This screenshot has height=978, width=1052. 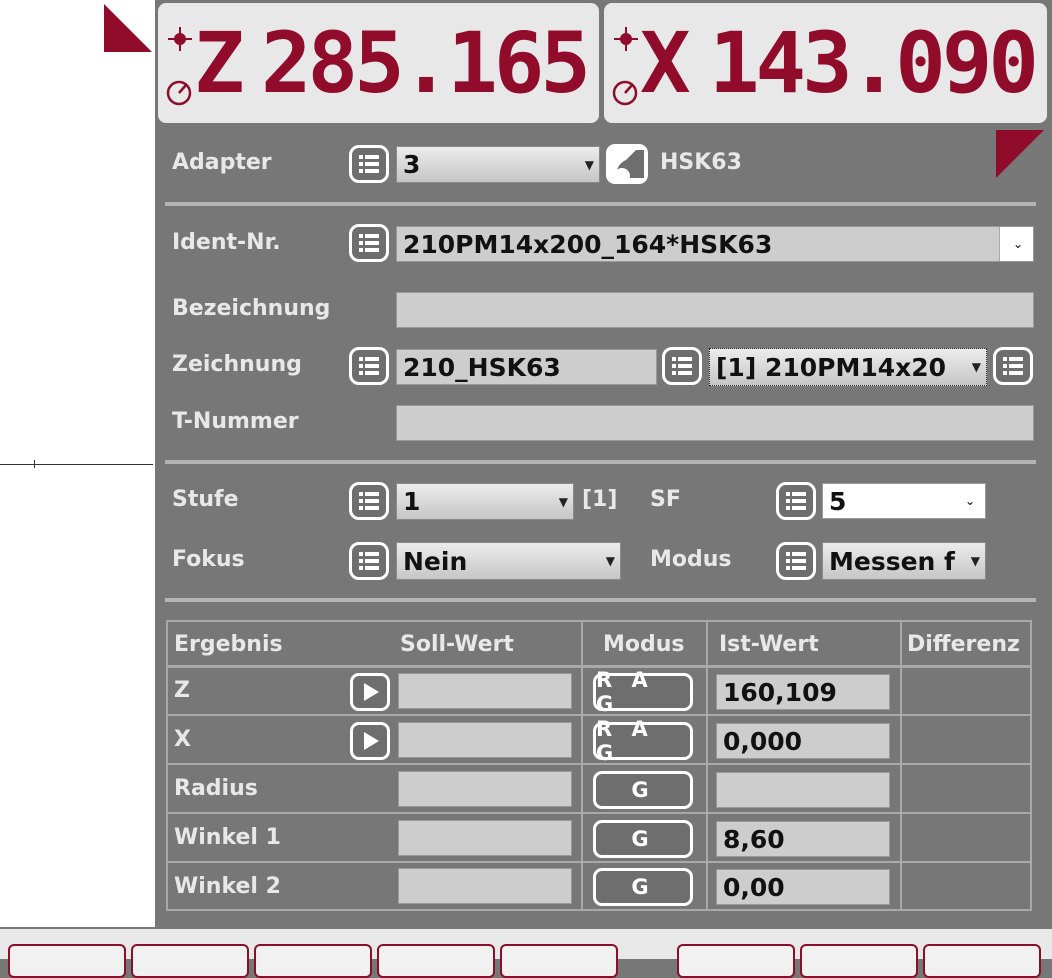 What do you see at coordinates (205, 499) in the screenshot?
I see `stufe-label: Stufe` at bounding box center [205, 499].